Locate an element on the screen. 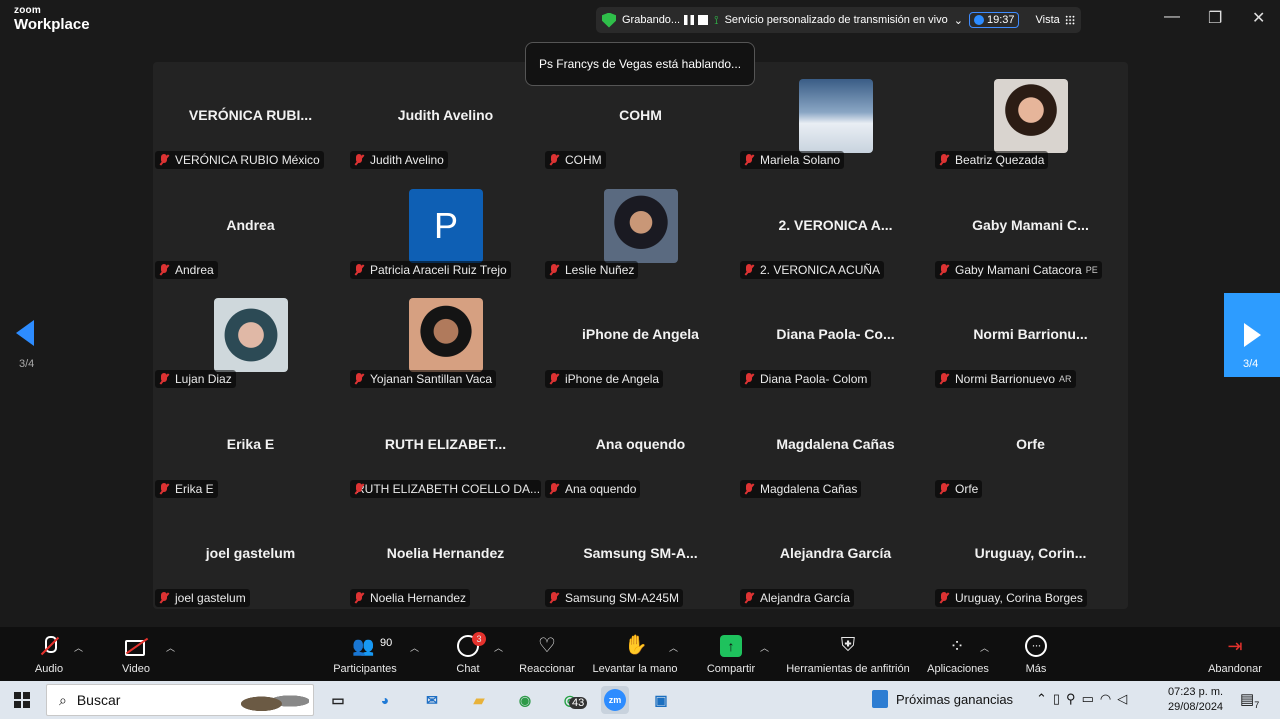  raise-hand-button: ✋ Levantar la mano is located at coordinates (635, 654).